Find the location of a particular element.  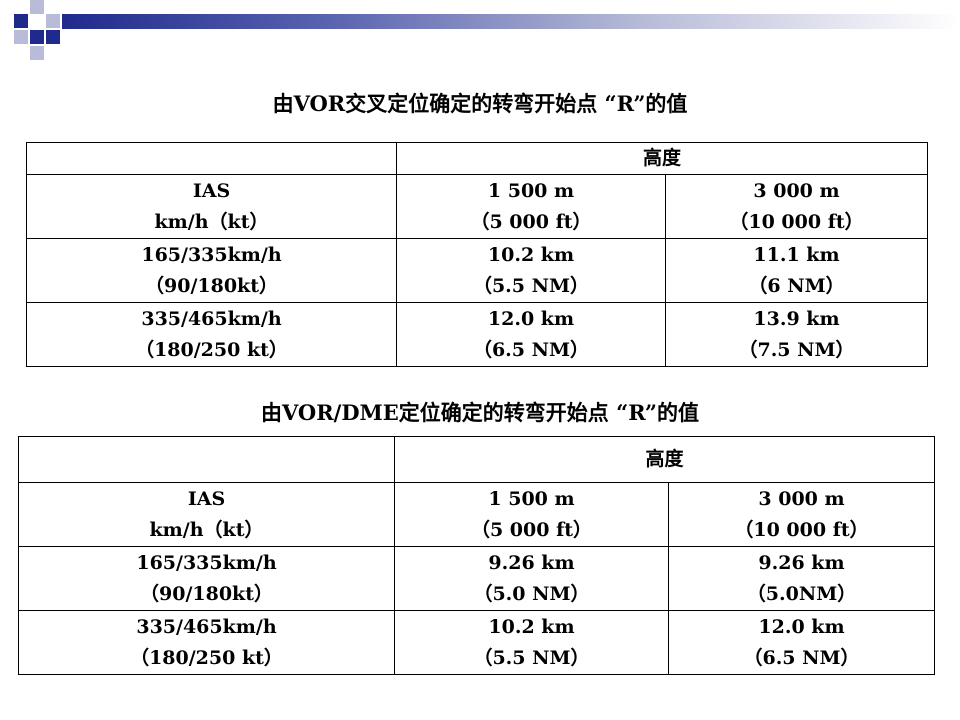

alt-3000-cell: 13.9 km （7.5 NM） is located at coordinates (796, 334).